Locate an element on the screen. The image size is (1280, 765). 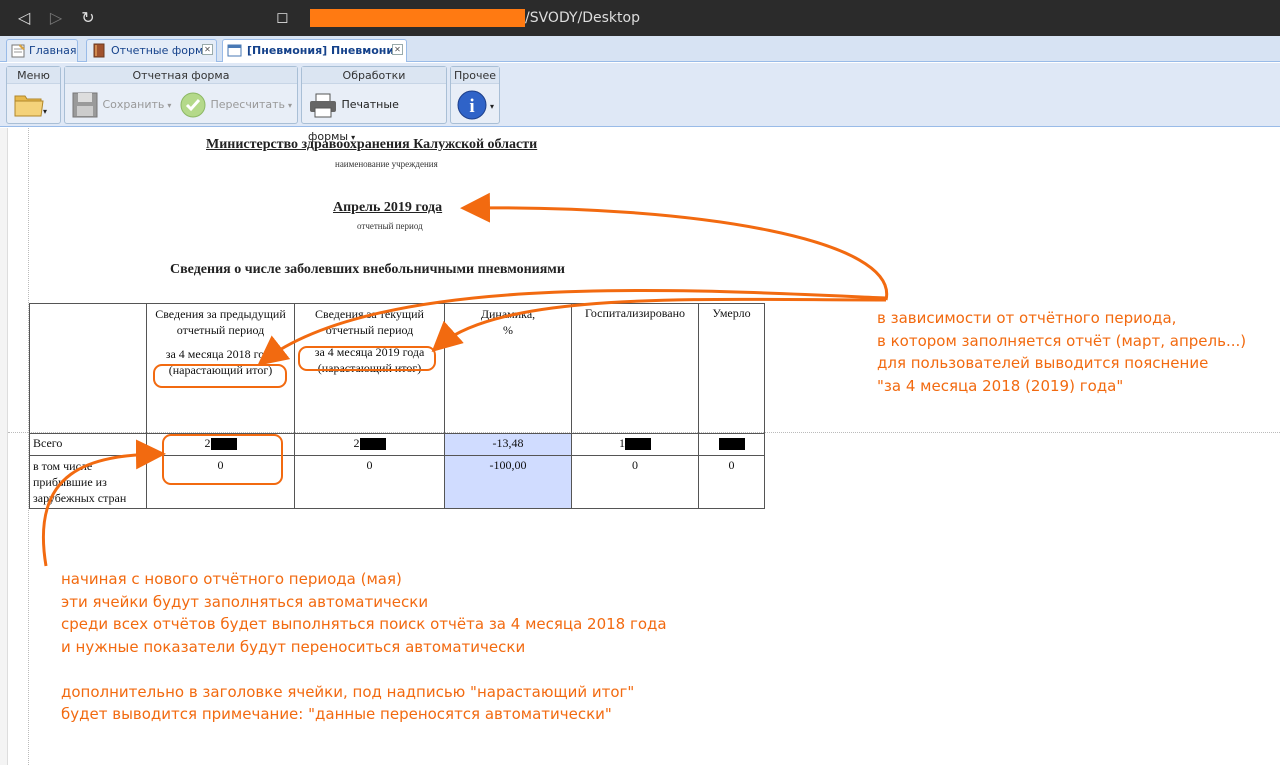
tab-home: Главная is located at coordinates (42, 50).